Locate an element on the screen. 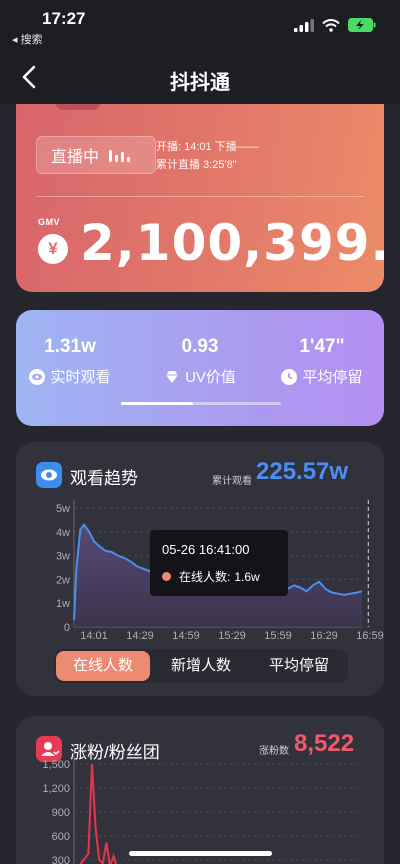  live-duration: 累计直播 3:25'8" is located at coordinates (196, 165).